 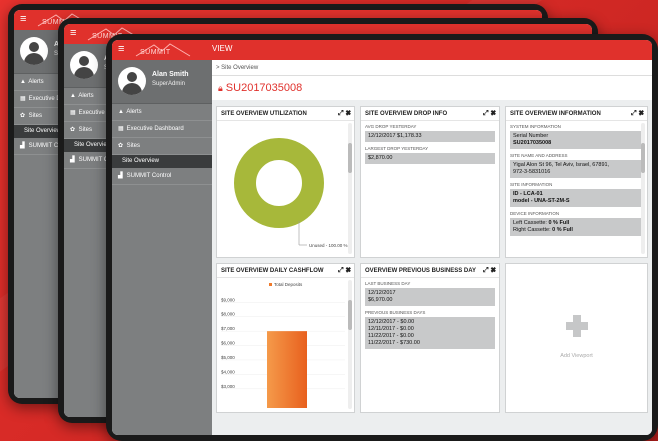 I want to click on add-viewport-area: Add Viewport, so click(x=576, y=338).